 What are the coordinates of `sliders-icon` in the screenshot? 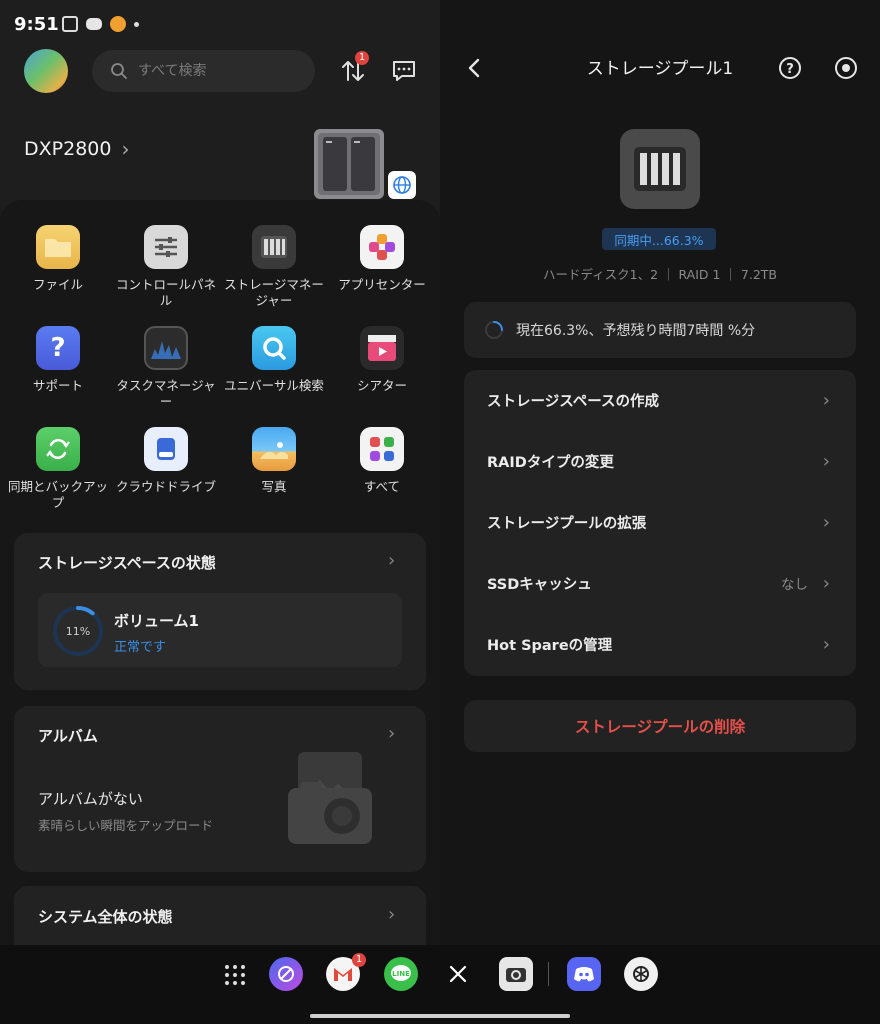 It's located at (166, 247).